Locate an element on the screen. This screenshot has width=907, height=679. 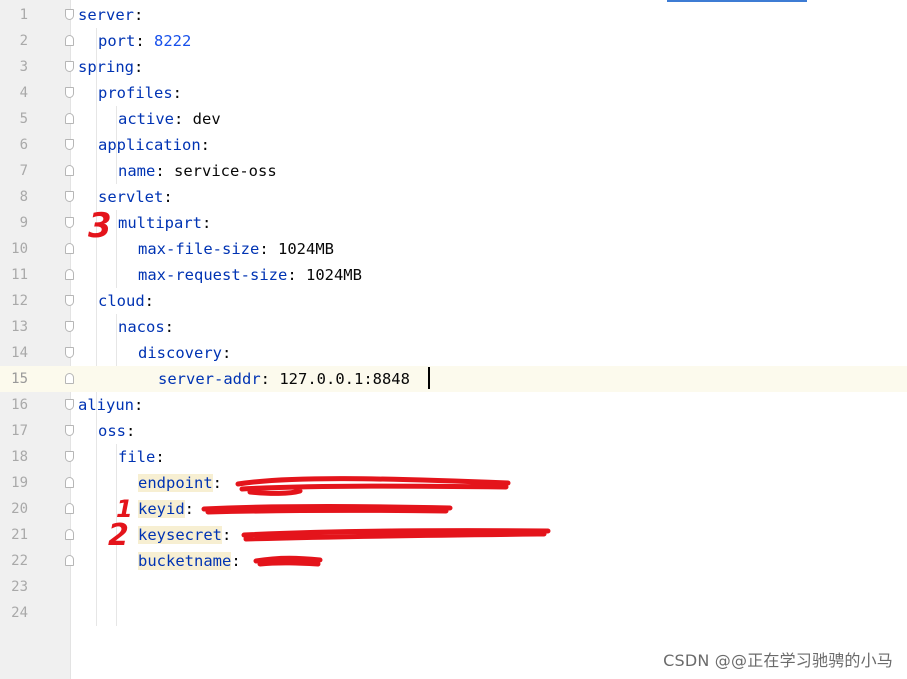
yaml-key: oss is located at coordinates (112, 431).